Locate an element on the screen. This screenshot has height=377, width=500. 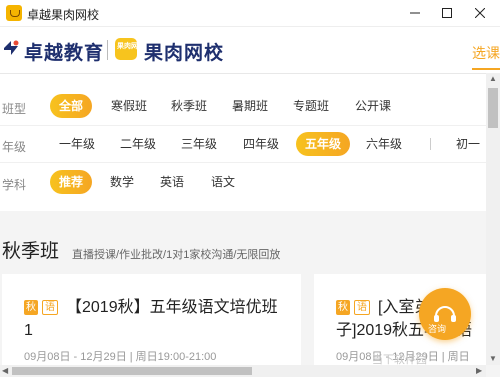
filter-label-subject: 学科 is located at coordinates (14, 185).